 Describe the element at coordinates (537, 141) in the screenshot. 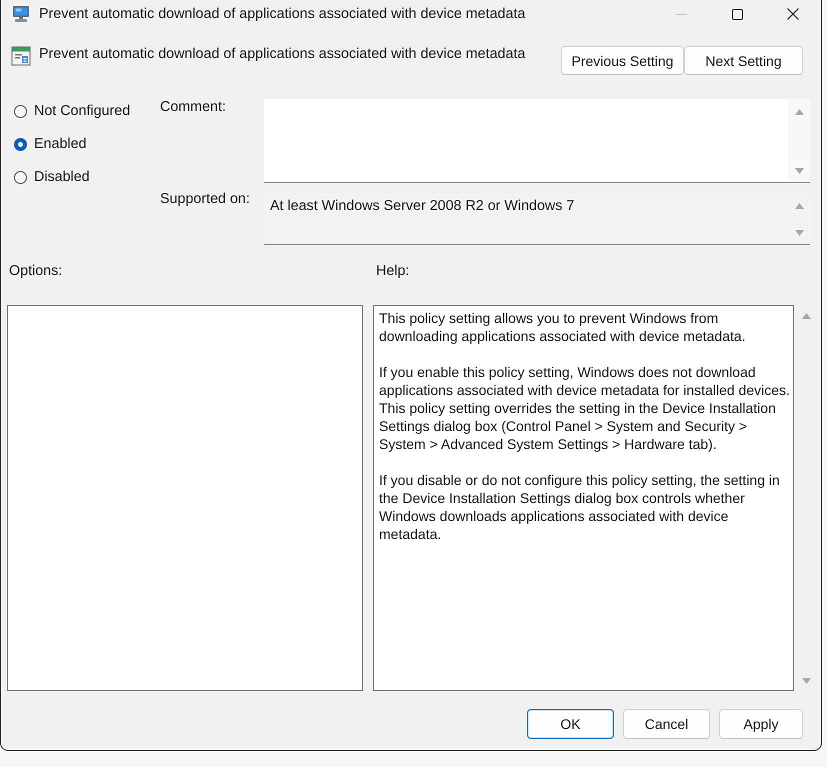

I see `comment-field` at that location.